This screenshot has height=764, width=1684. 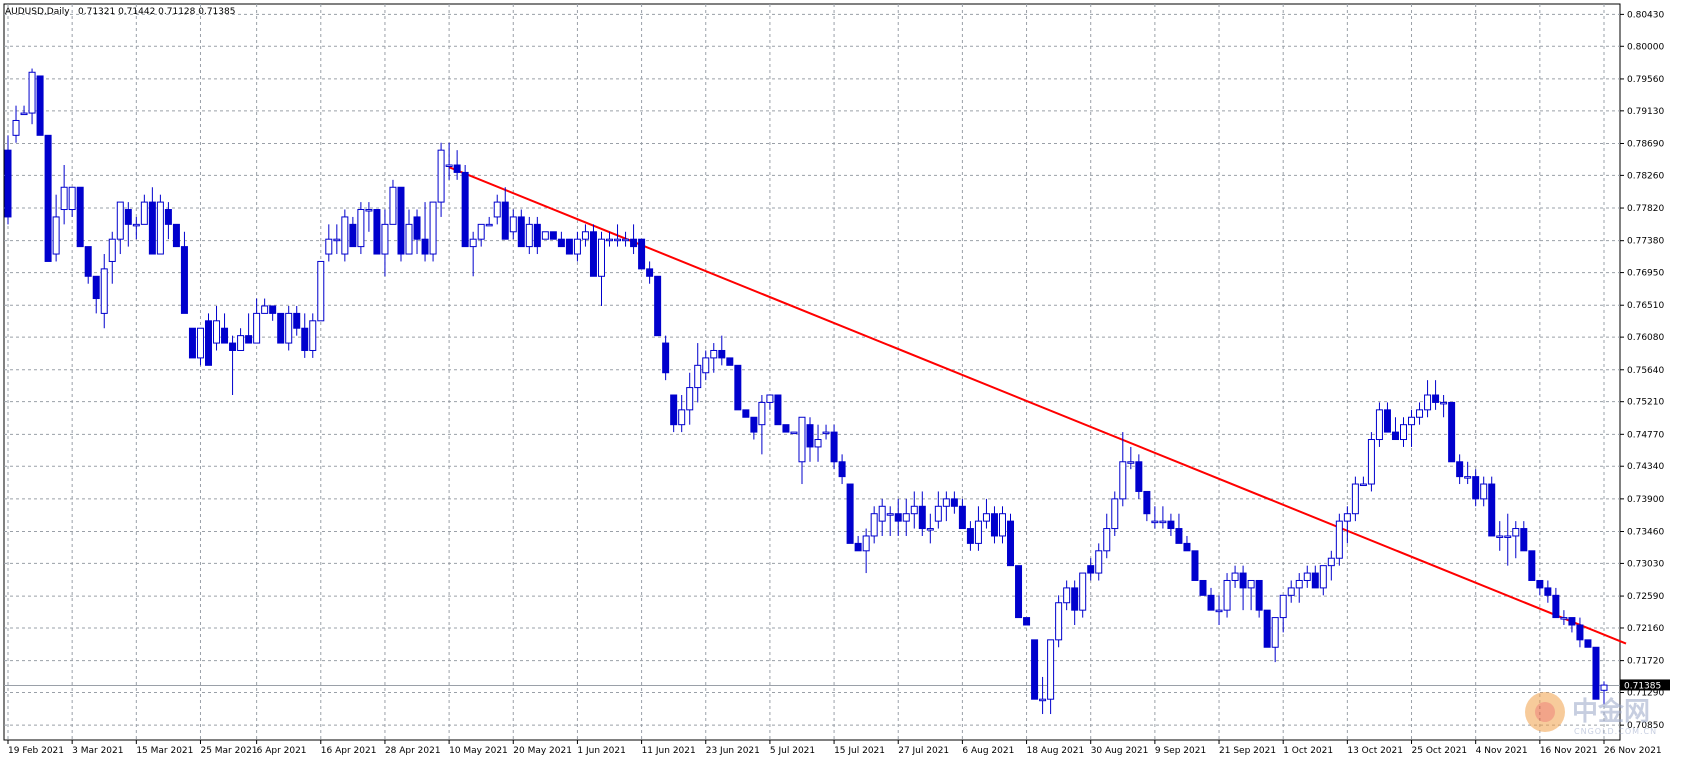 What do you see at coordinates (1645, 533) in the screenshot?
I see `price-tick-label: 0.73460` at bounding box center [1645, 533].